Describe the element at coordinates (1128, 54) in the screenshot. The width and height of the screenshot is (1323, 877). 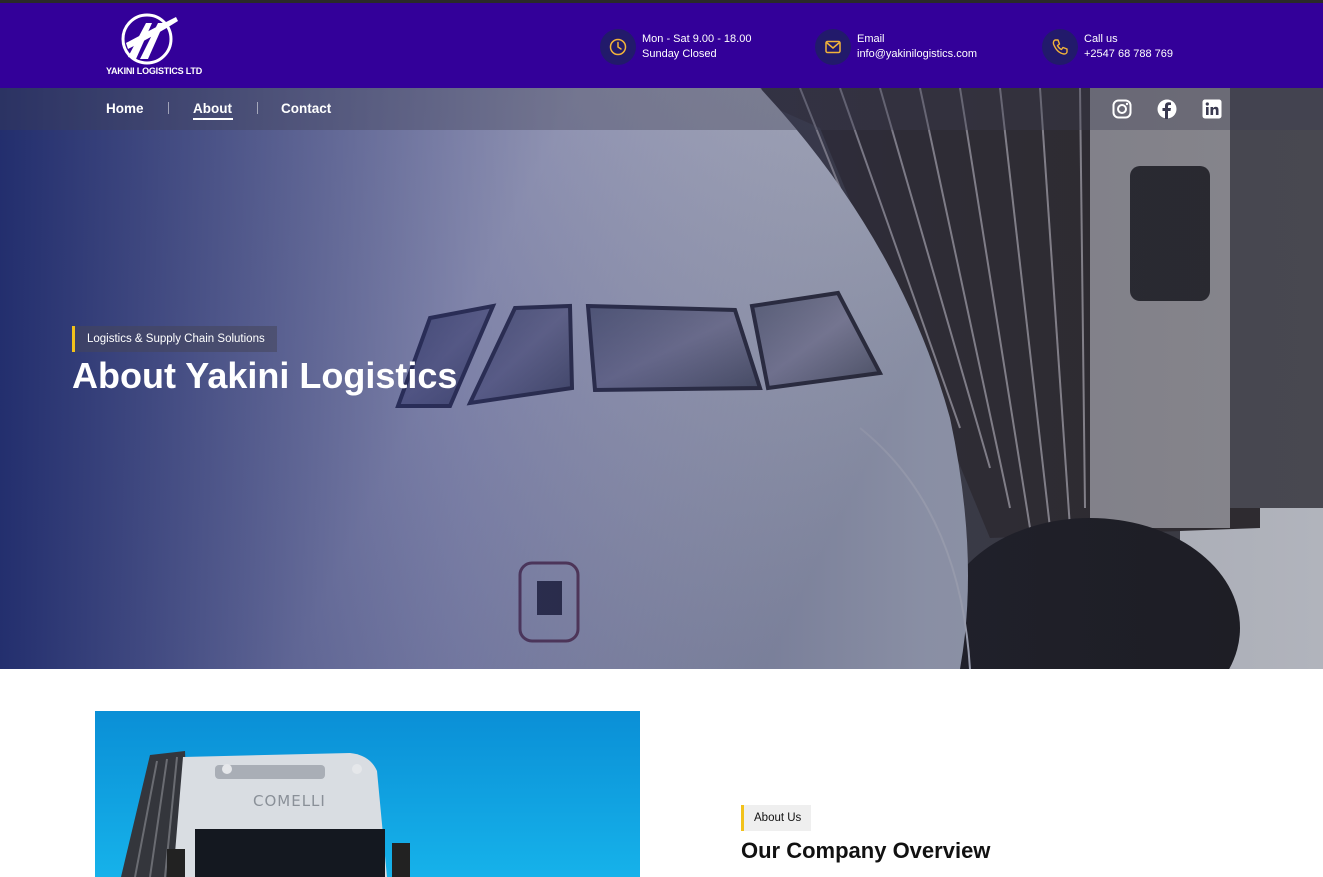
I see `phone-link: +2547 68 788 769` at that location.